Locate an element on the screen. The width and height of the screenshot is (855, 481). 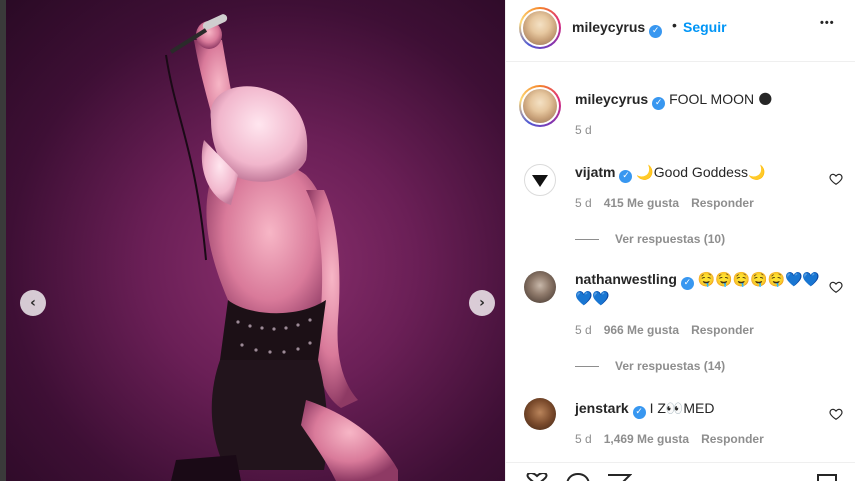
author-username-row: mileycyrus ✓ is located at coordinates (617, 28).